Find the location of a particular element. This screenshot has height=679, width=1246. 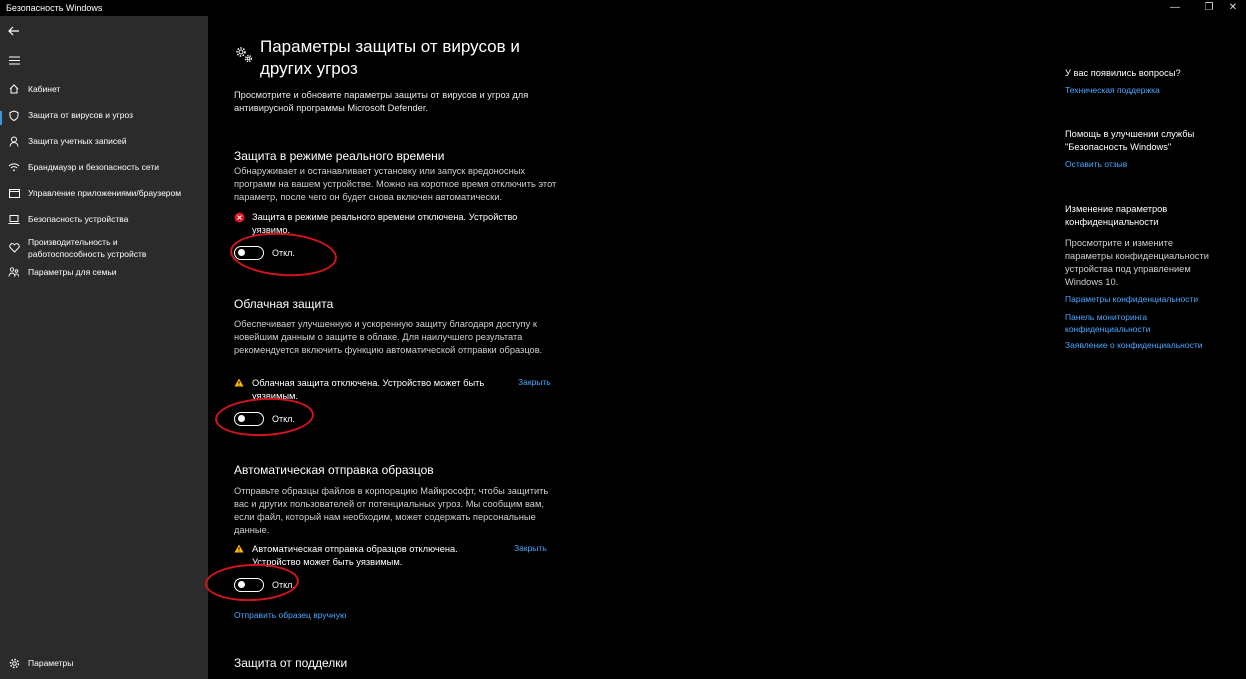

section-title-sample-submission: Автоматическая отправка образцов is located at coordinates (334, 470).